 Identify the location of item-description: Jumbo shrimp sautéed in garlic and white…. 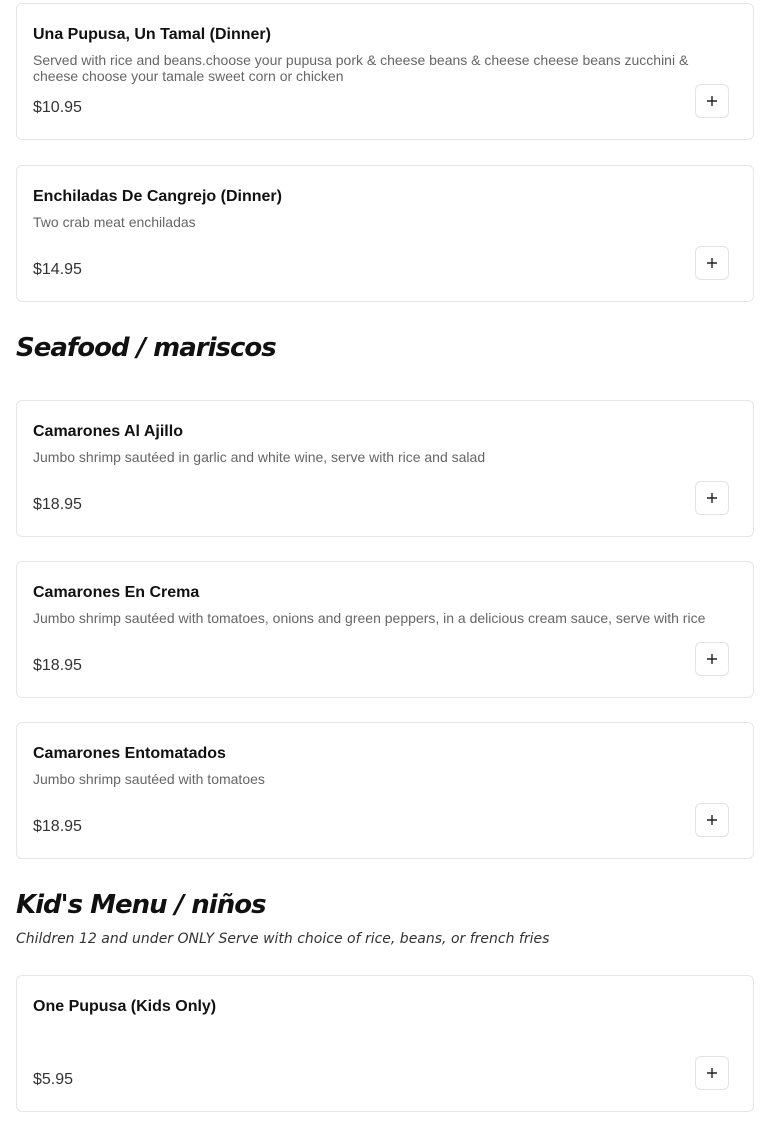
(259, 457).